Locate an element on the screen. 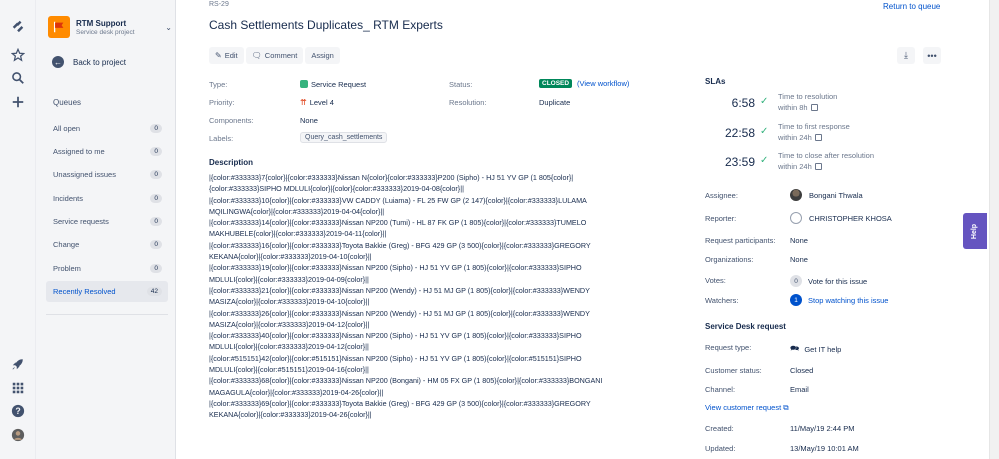 Image resolution: width=999 pixels, height=459 pixels. queue-change: Change 0 is located at coordinates (107, 244).